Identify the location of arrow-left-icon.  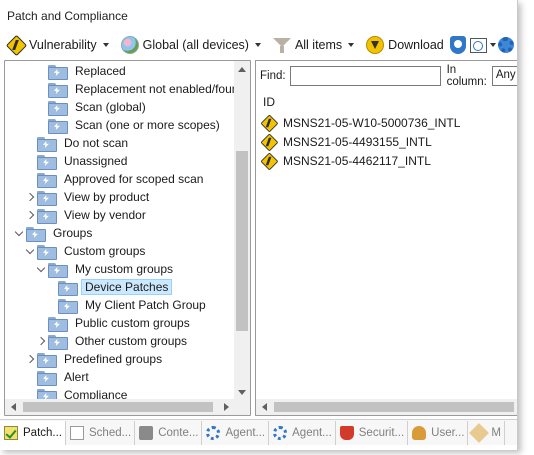
(13, 407).